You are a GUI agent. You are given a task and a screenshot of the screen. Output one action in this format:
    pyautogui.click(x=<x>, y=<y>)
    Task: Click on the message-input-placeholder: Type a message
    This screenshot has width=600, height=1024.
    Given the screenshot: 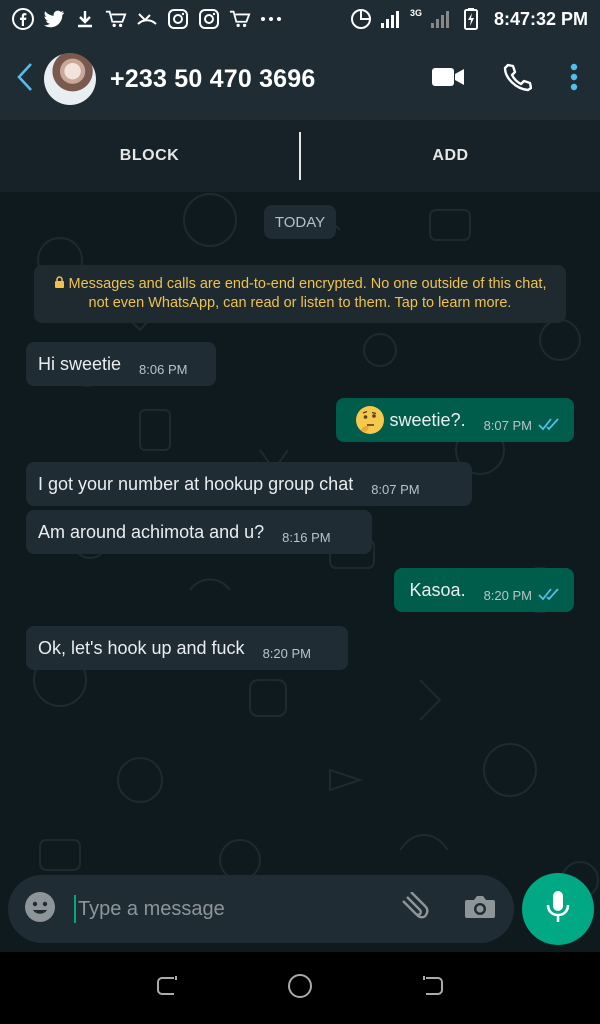 What is the action you would take?
    pyautogui.click(x=151, y=908)
    